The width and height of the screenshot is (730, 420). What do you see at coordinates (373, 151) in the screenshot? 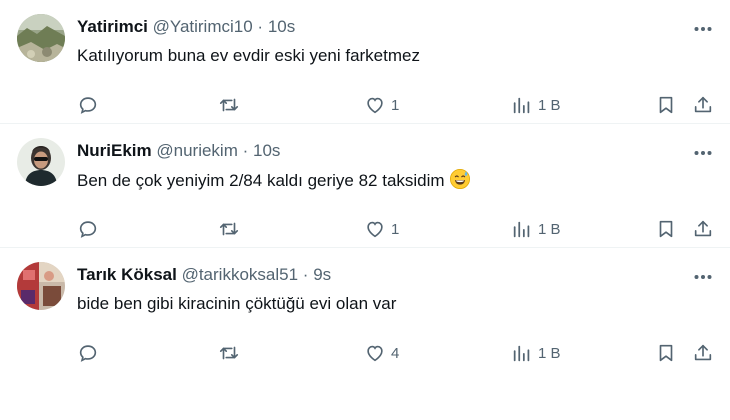
I see `tweet-header: NuriEkim @nuriekim · 10s` at bounding box center [373, 151].